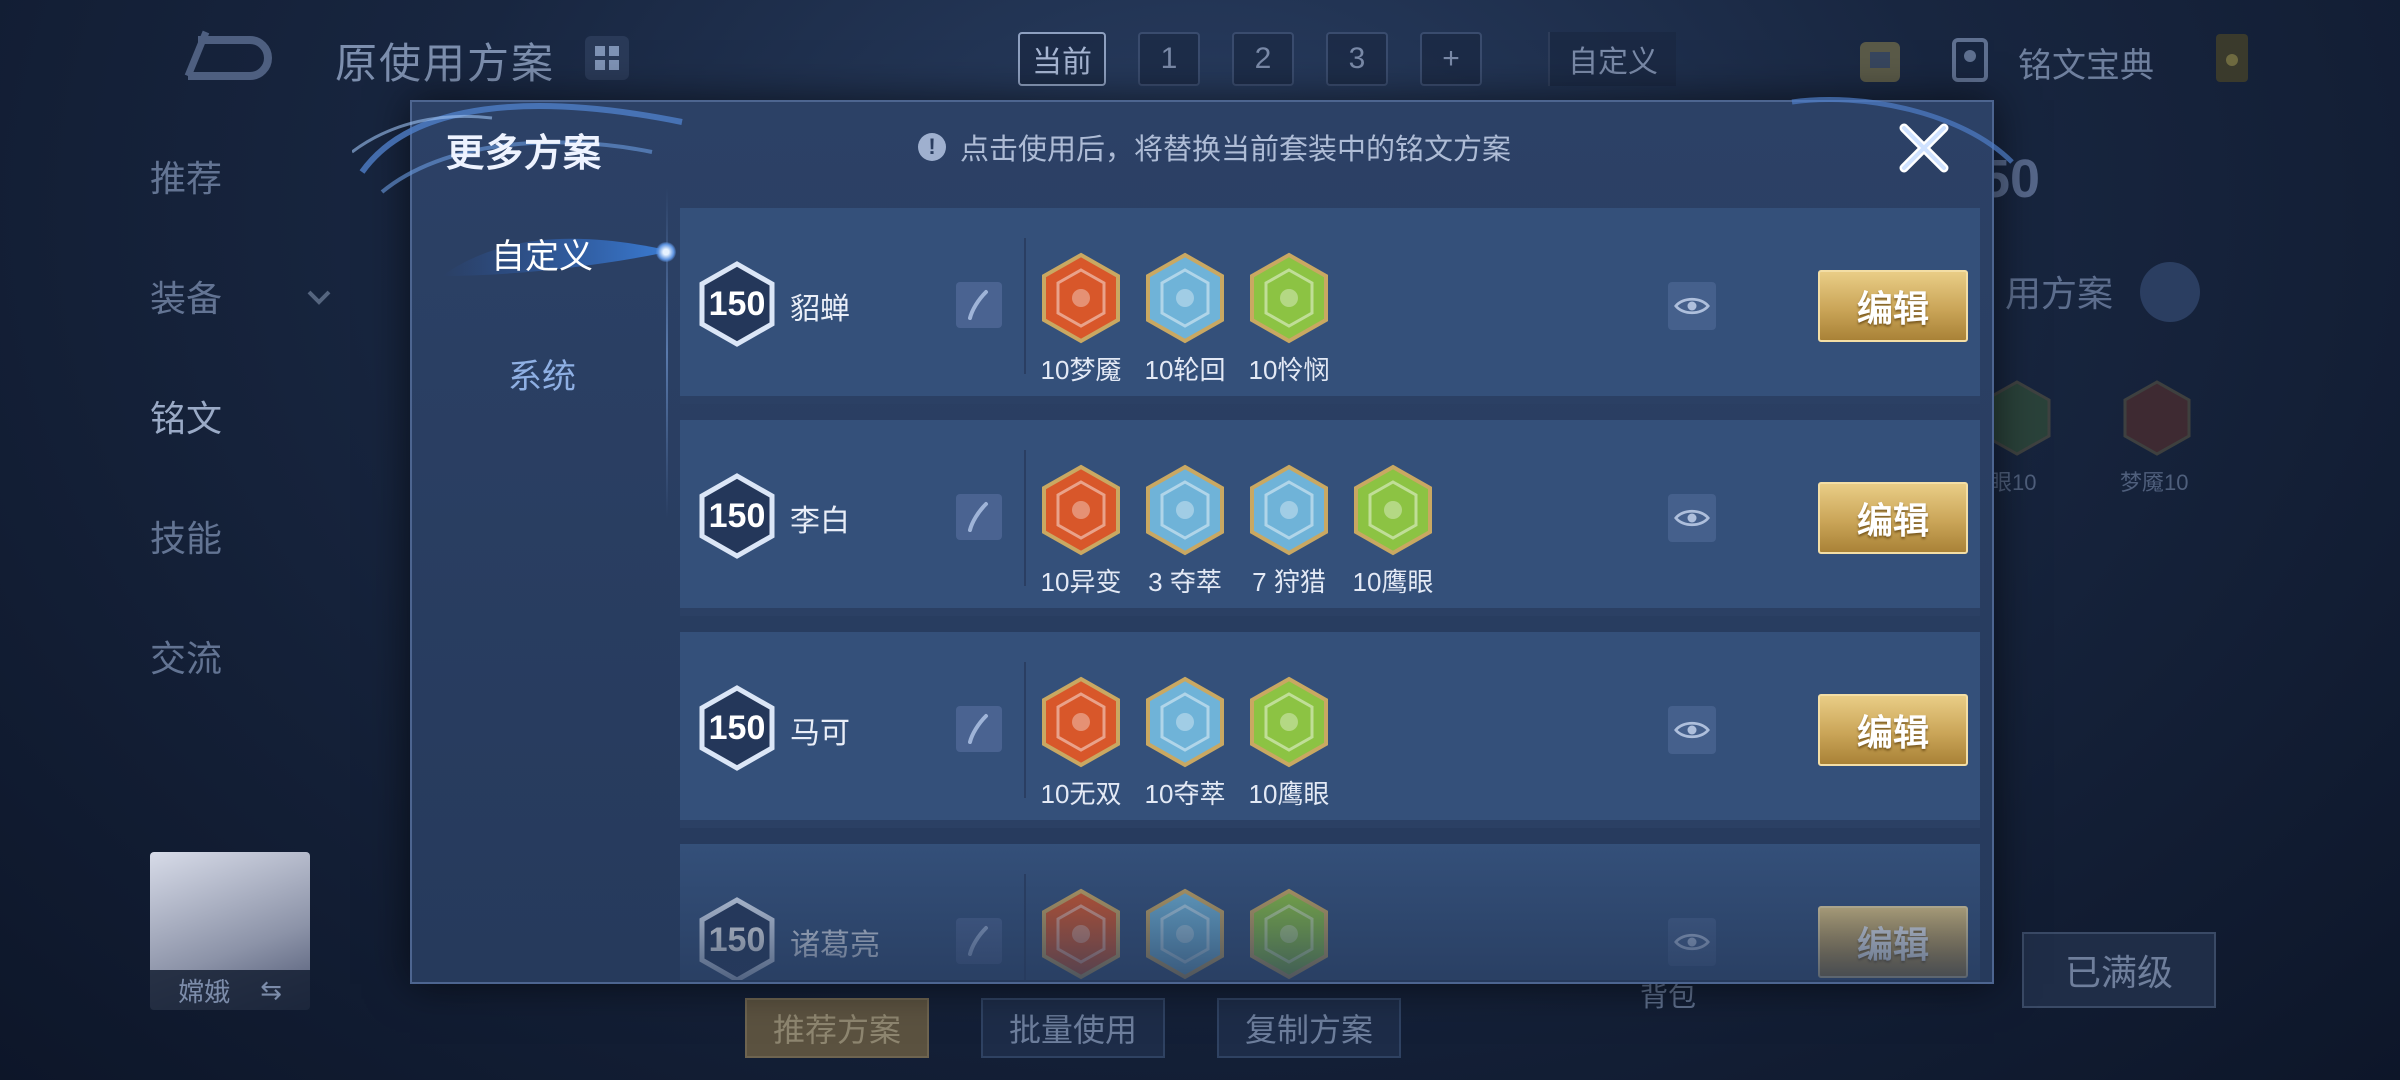 The width and height of the screenshot is (2400, 1080). What do you see at coordinates (1081, 370) in the screenshot?
I see `rune-label: 10梦魇` at bounding box center [1081, 370].